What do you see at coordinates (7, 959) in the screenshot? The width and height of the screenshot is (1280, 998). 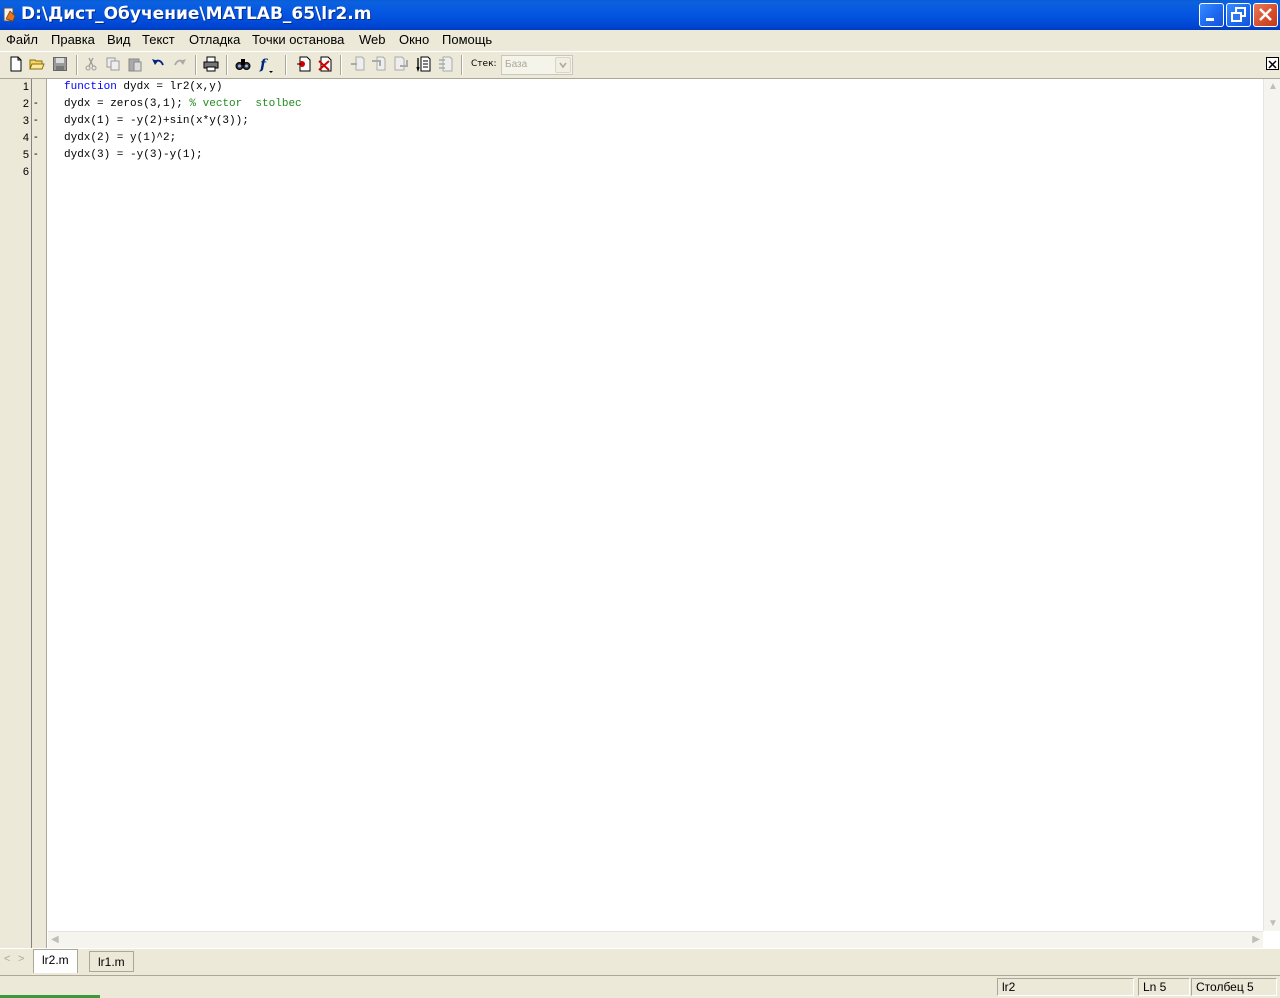 I see `tab-scroll-left-icon: <` at bounding box center [7, 959].